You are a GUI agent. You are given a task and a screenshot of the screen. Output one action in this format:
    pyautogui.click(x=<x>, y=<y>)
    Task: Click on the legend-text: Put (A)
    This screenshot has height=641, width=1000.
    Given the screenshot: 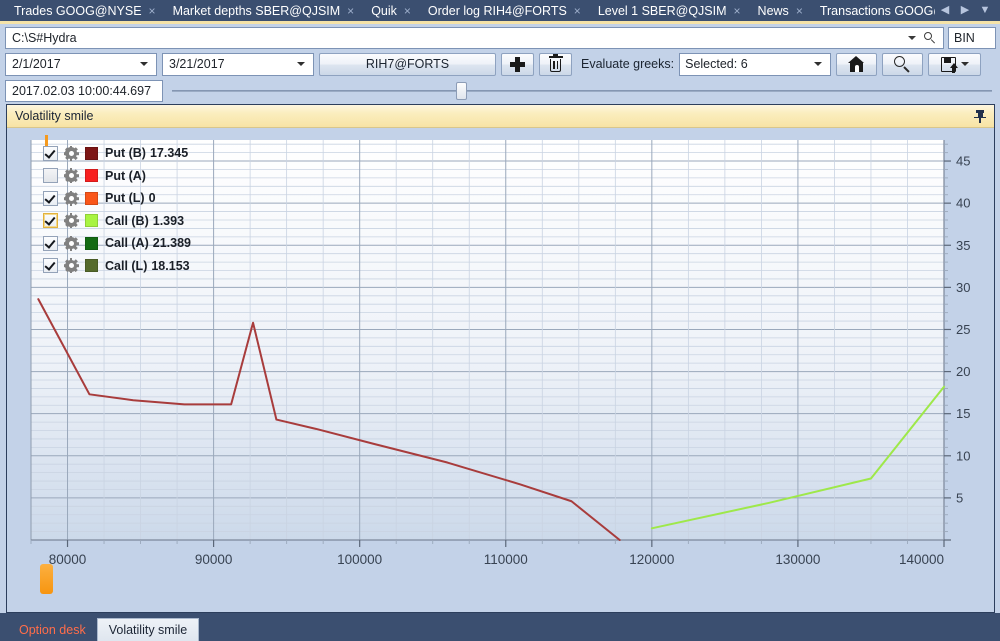 What is the action you would take?
    pyautogui.click(x=125, y=176)
    